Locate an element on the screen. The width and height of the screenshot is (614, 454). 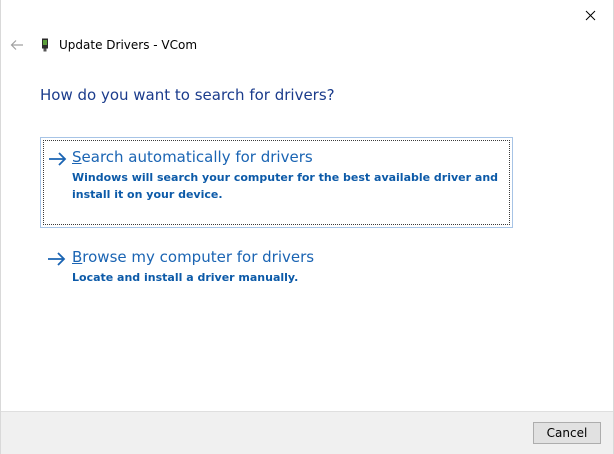
option-title: Search automatically for drivers is located at coordinates (192, 157).